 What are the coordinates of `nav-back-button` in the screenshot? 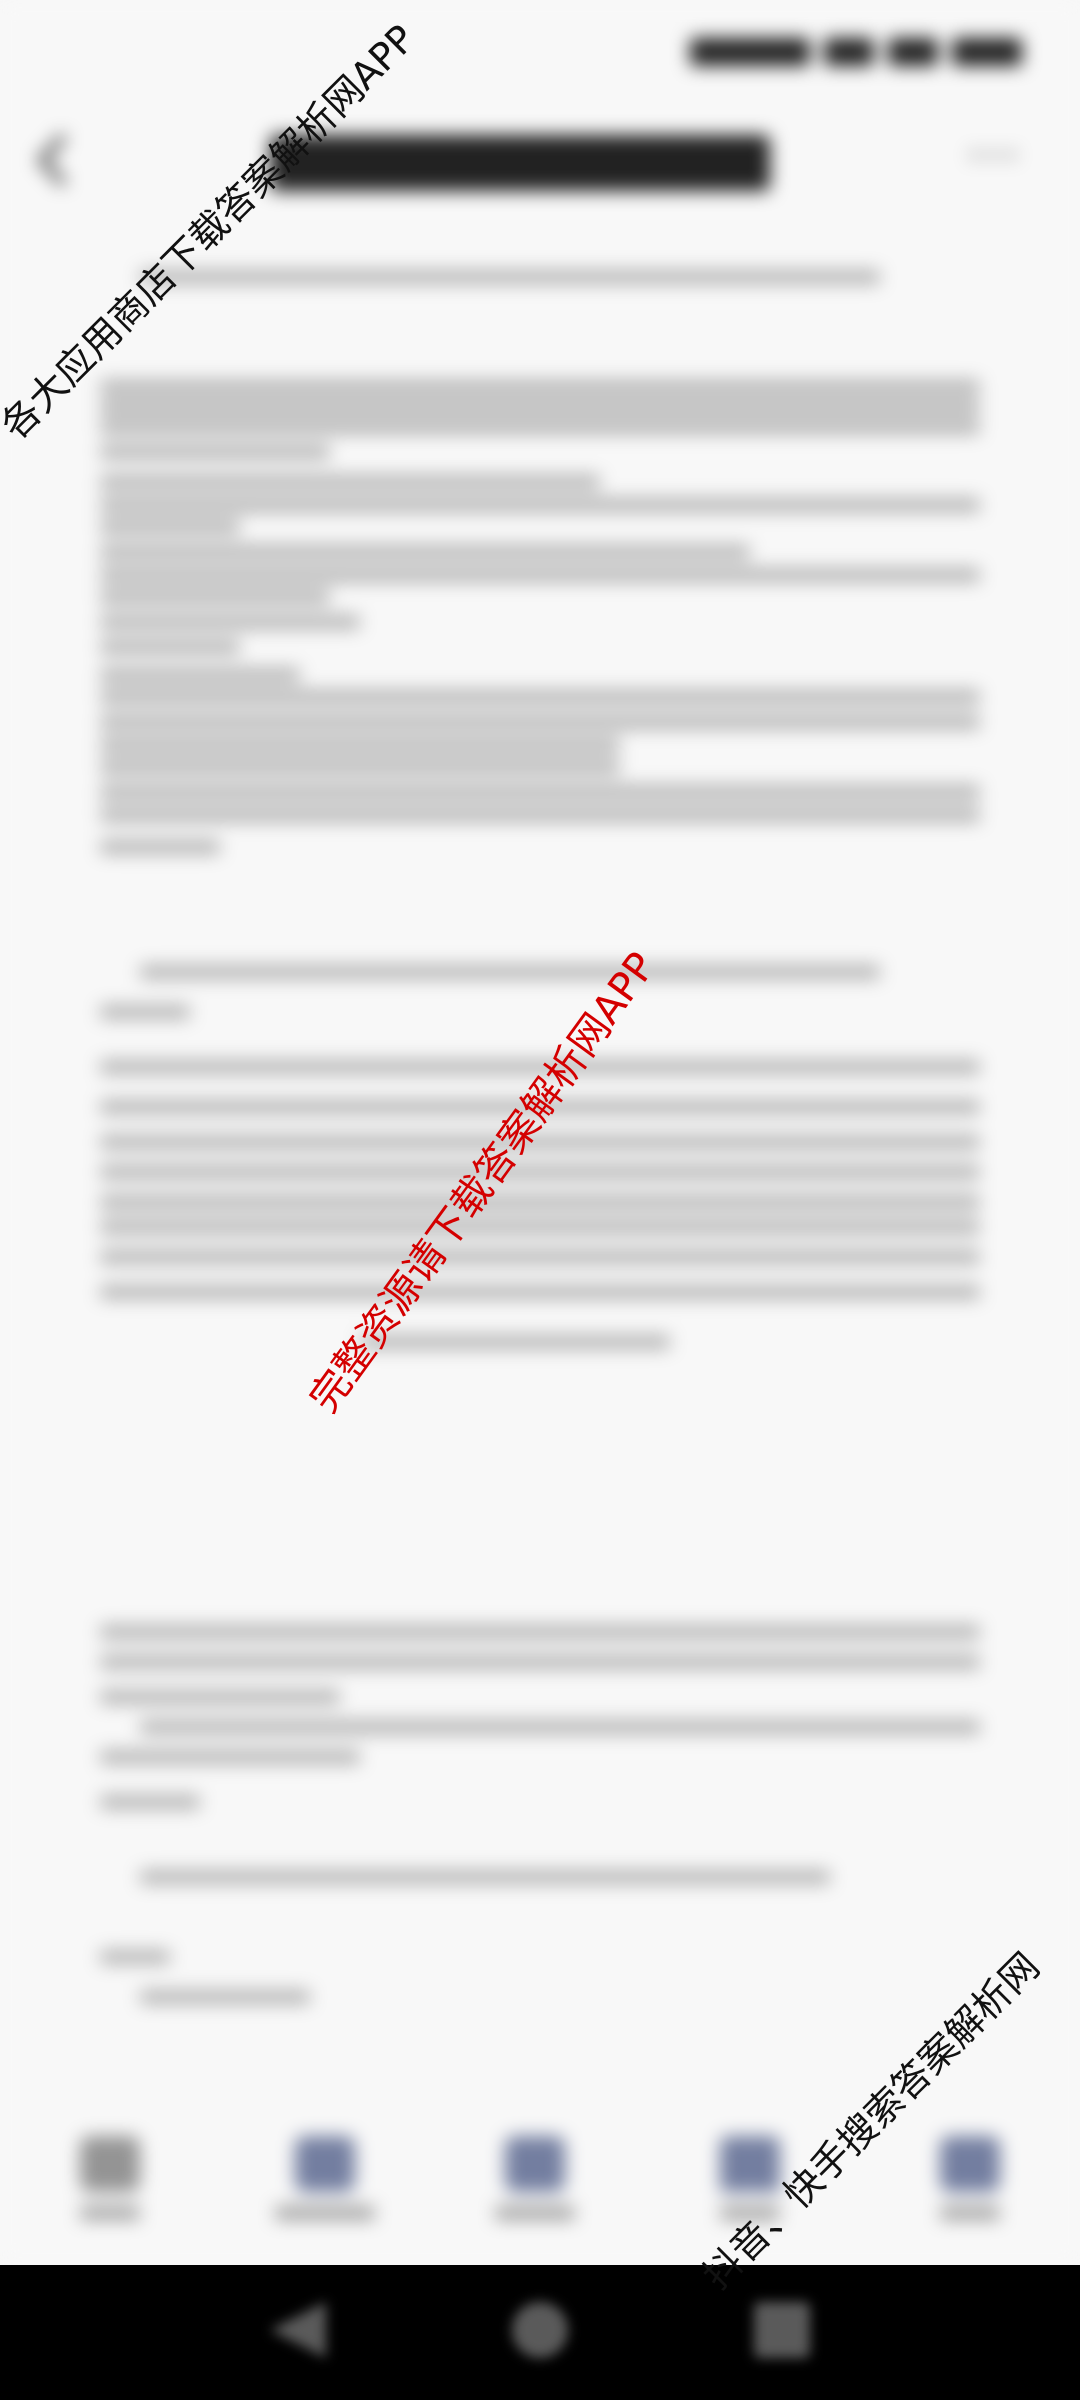 It's located at (298, 2330).